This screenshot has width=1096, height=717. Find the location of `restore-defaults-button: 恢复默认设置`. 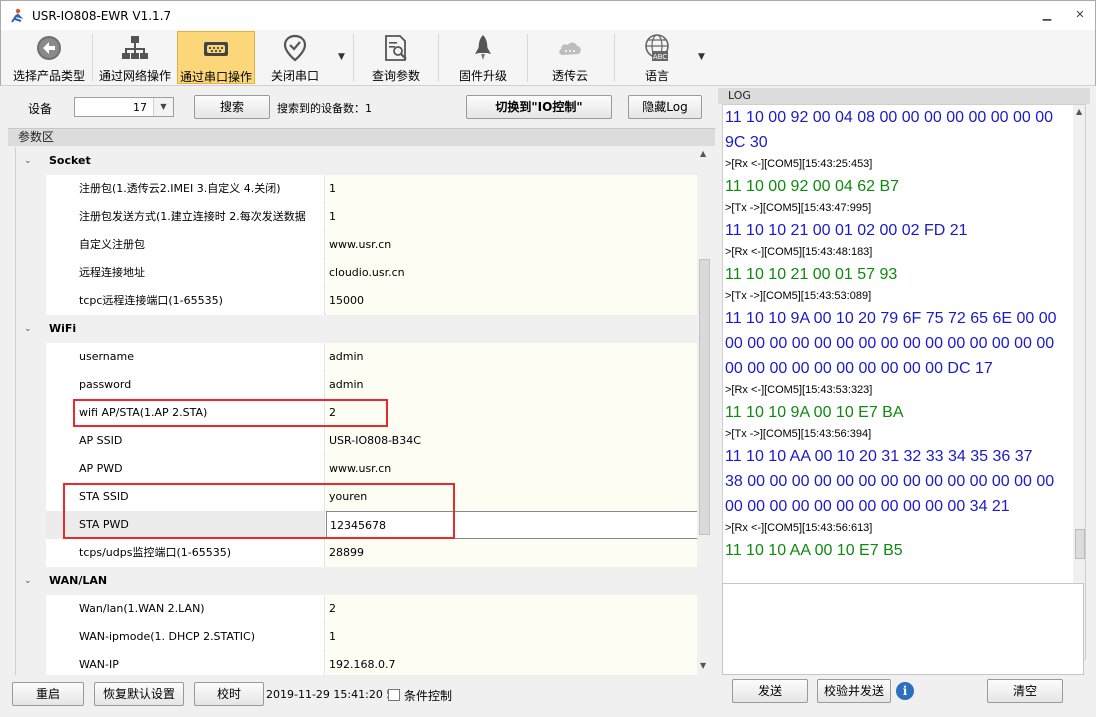

restore-defaults-button: 恢复默认设置 is located at coordinates (139, 694).